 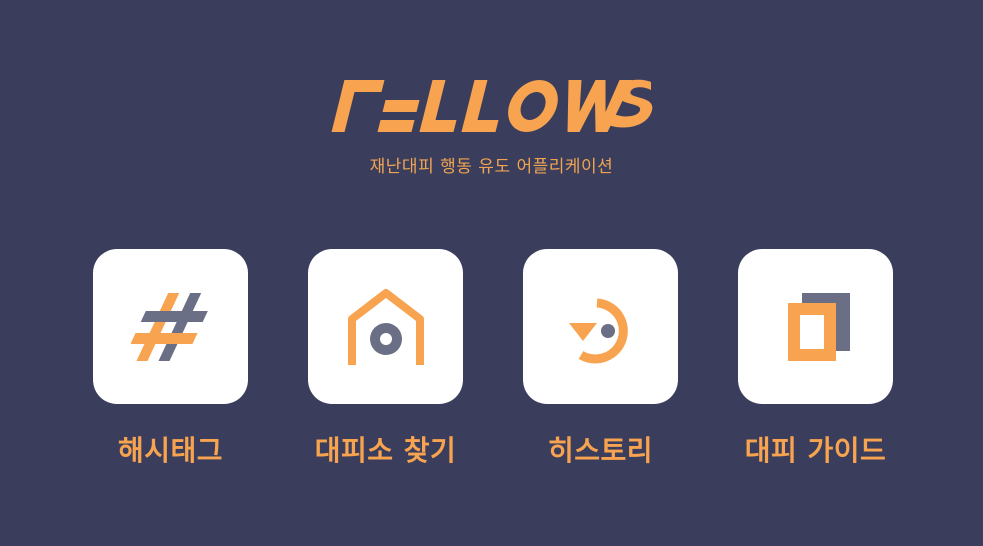 I want to click on shelter-icon, so click(x=385, y=326).